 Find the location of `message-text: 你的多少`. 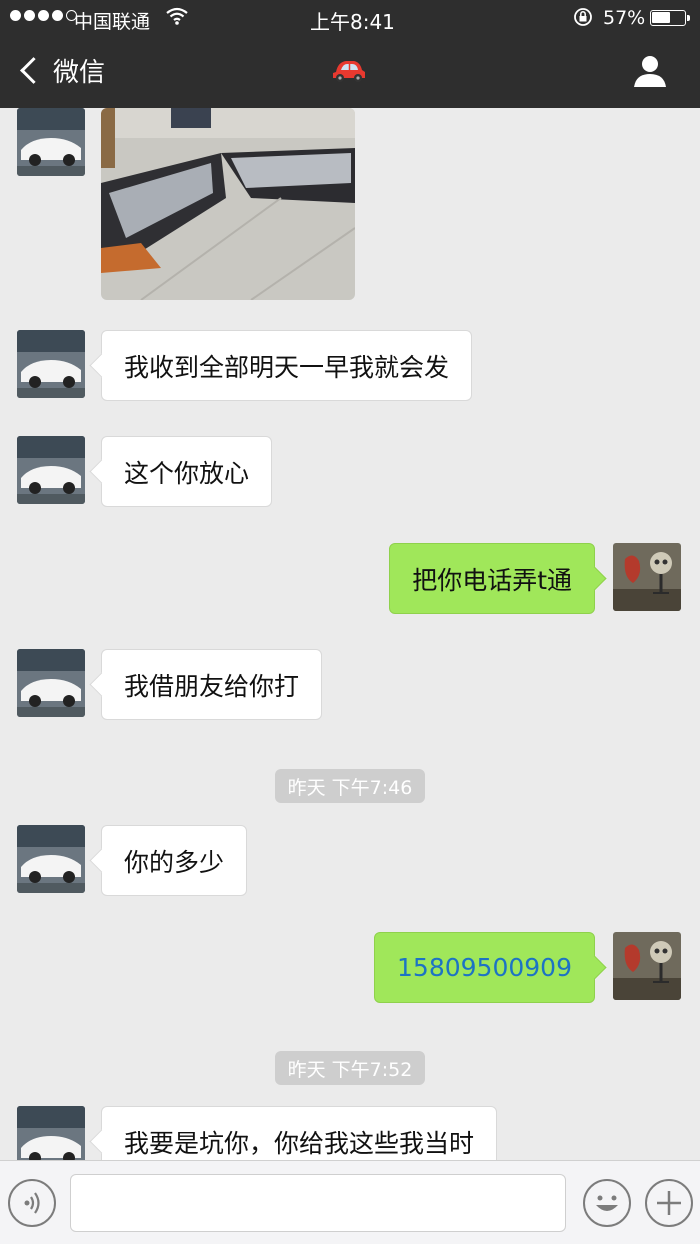

message-text: 你的多少 is located at coordinates (174, 862).